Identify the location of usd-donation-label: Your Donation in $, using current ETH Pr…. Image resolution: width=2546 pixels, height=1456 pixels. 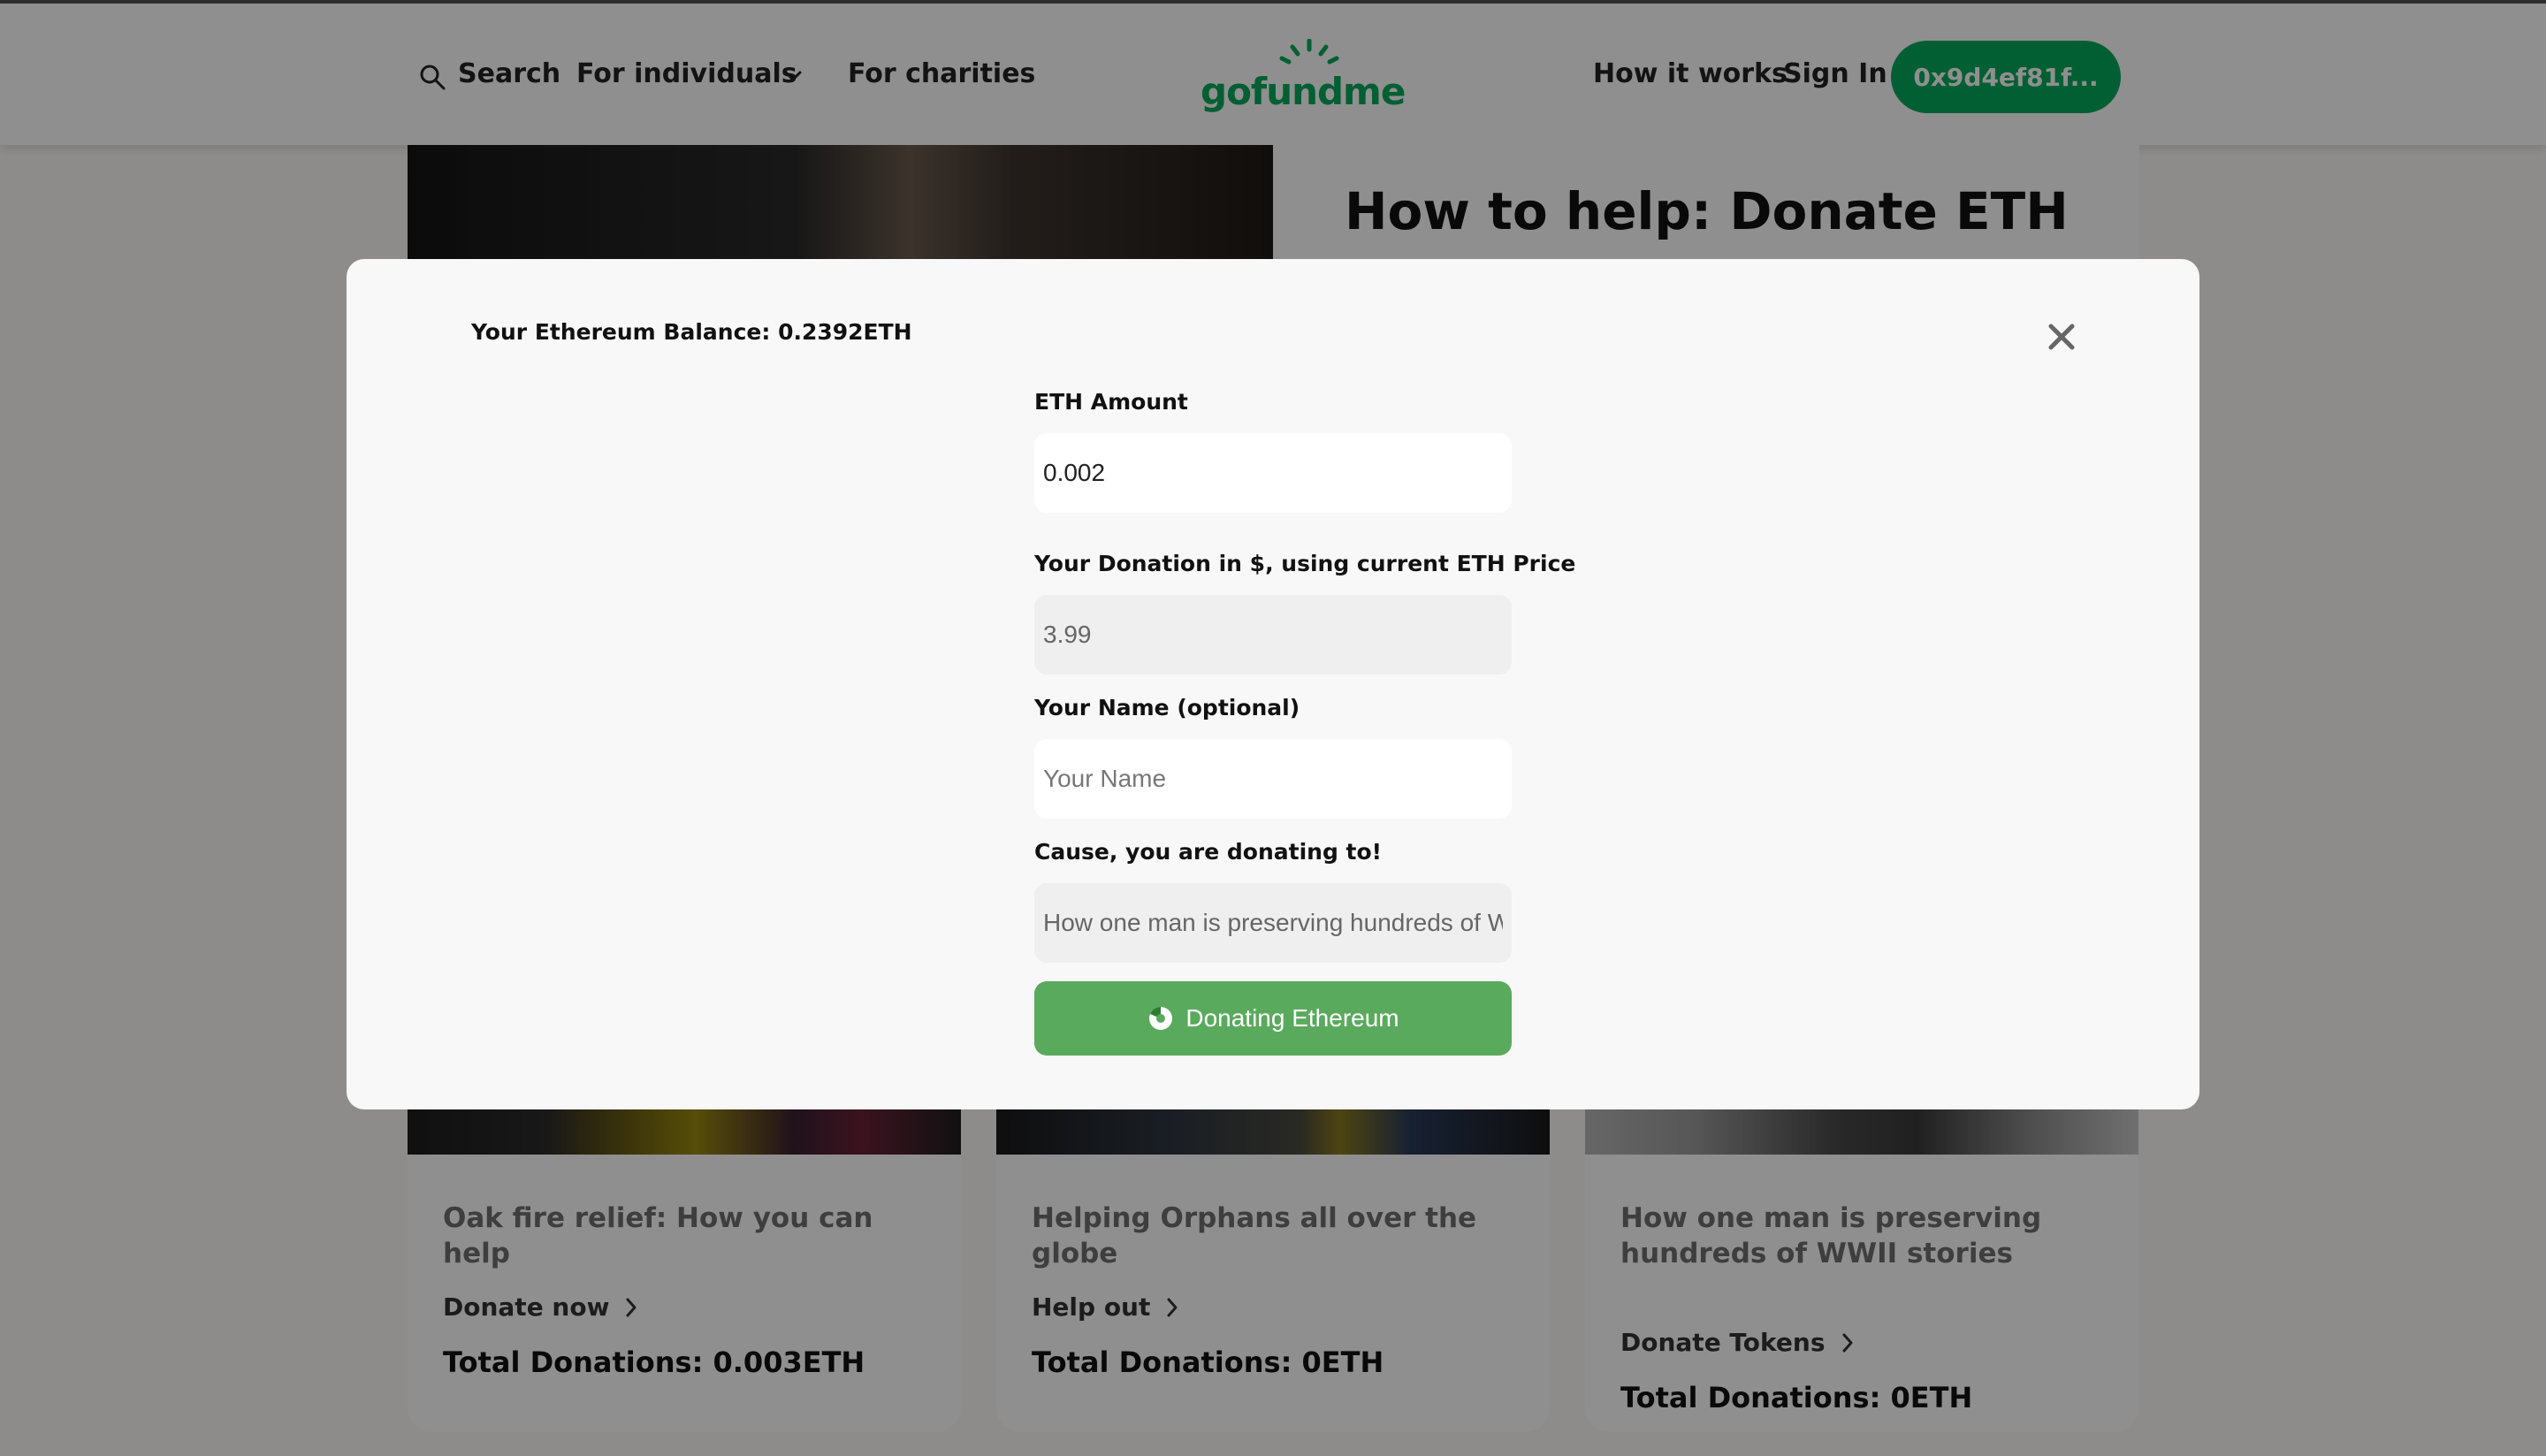
(1305, 563).